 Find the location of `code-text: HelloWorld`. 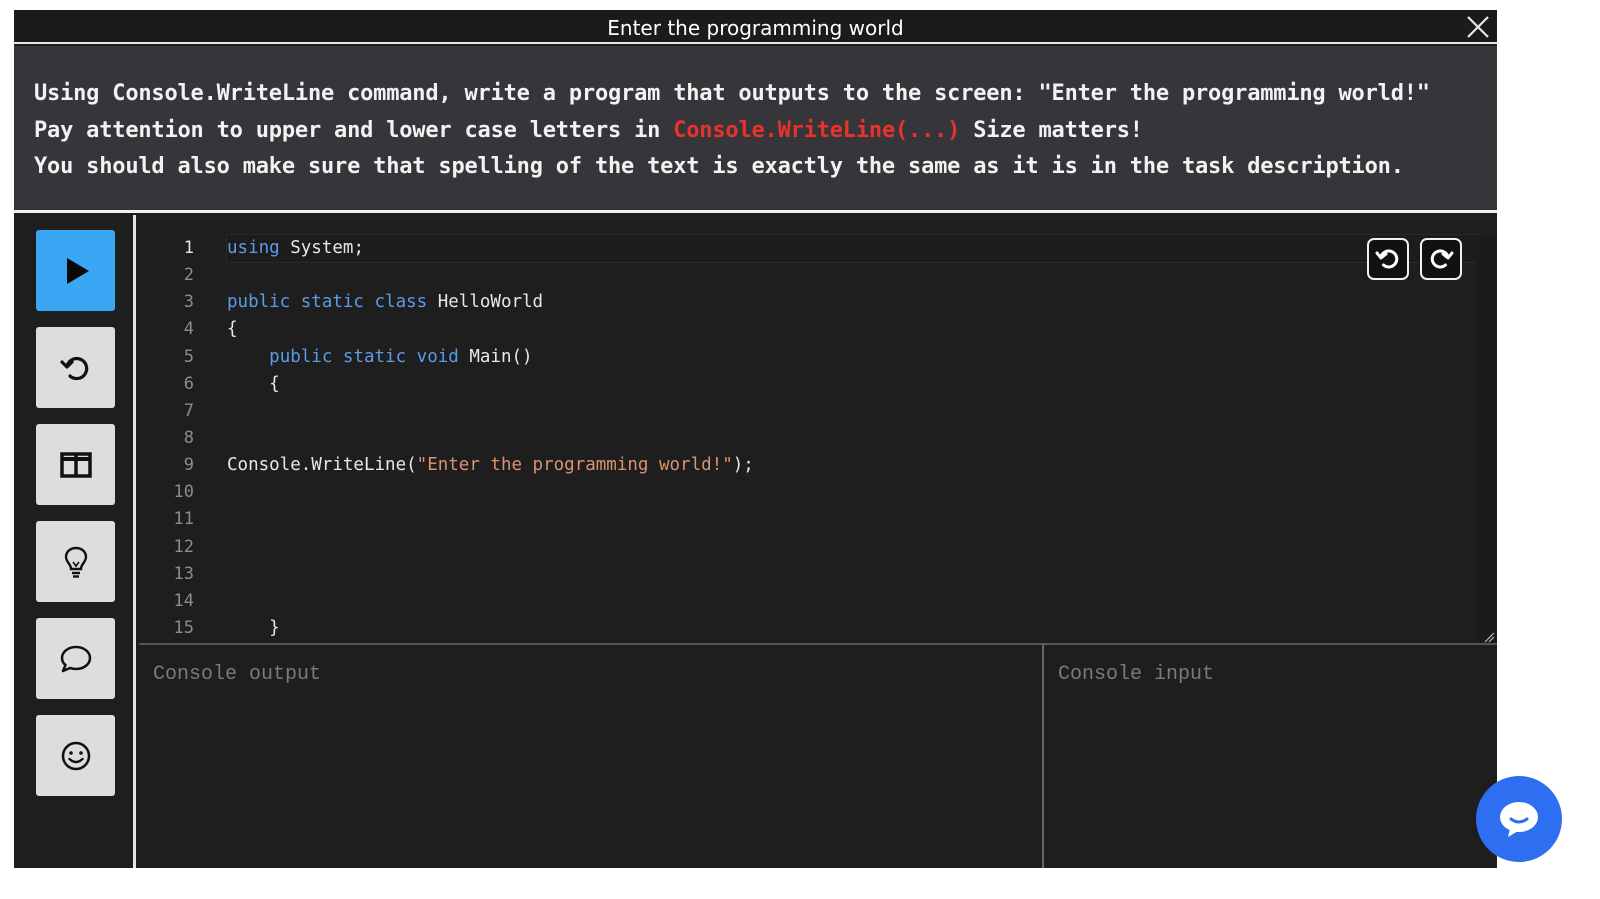

code-text: HelloWorld is located at coordinates (485, 302).